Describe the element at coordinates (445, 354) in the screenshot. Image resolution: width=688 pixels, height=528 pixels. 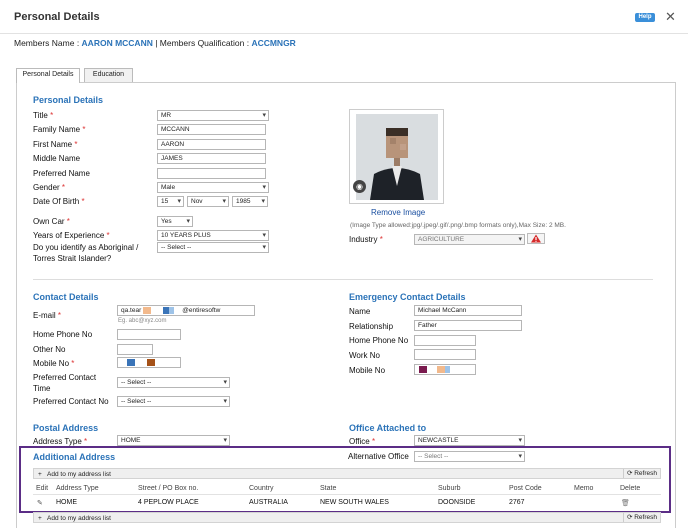
I see `emergency-work-no-input` at that location.